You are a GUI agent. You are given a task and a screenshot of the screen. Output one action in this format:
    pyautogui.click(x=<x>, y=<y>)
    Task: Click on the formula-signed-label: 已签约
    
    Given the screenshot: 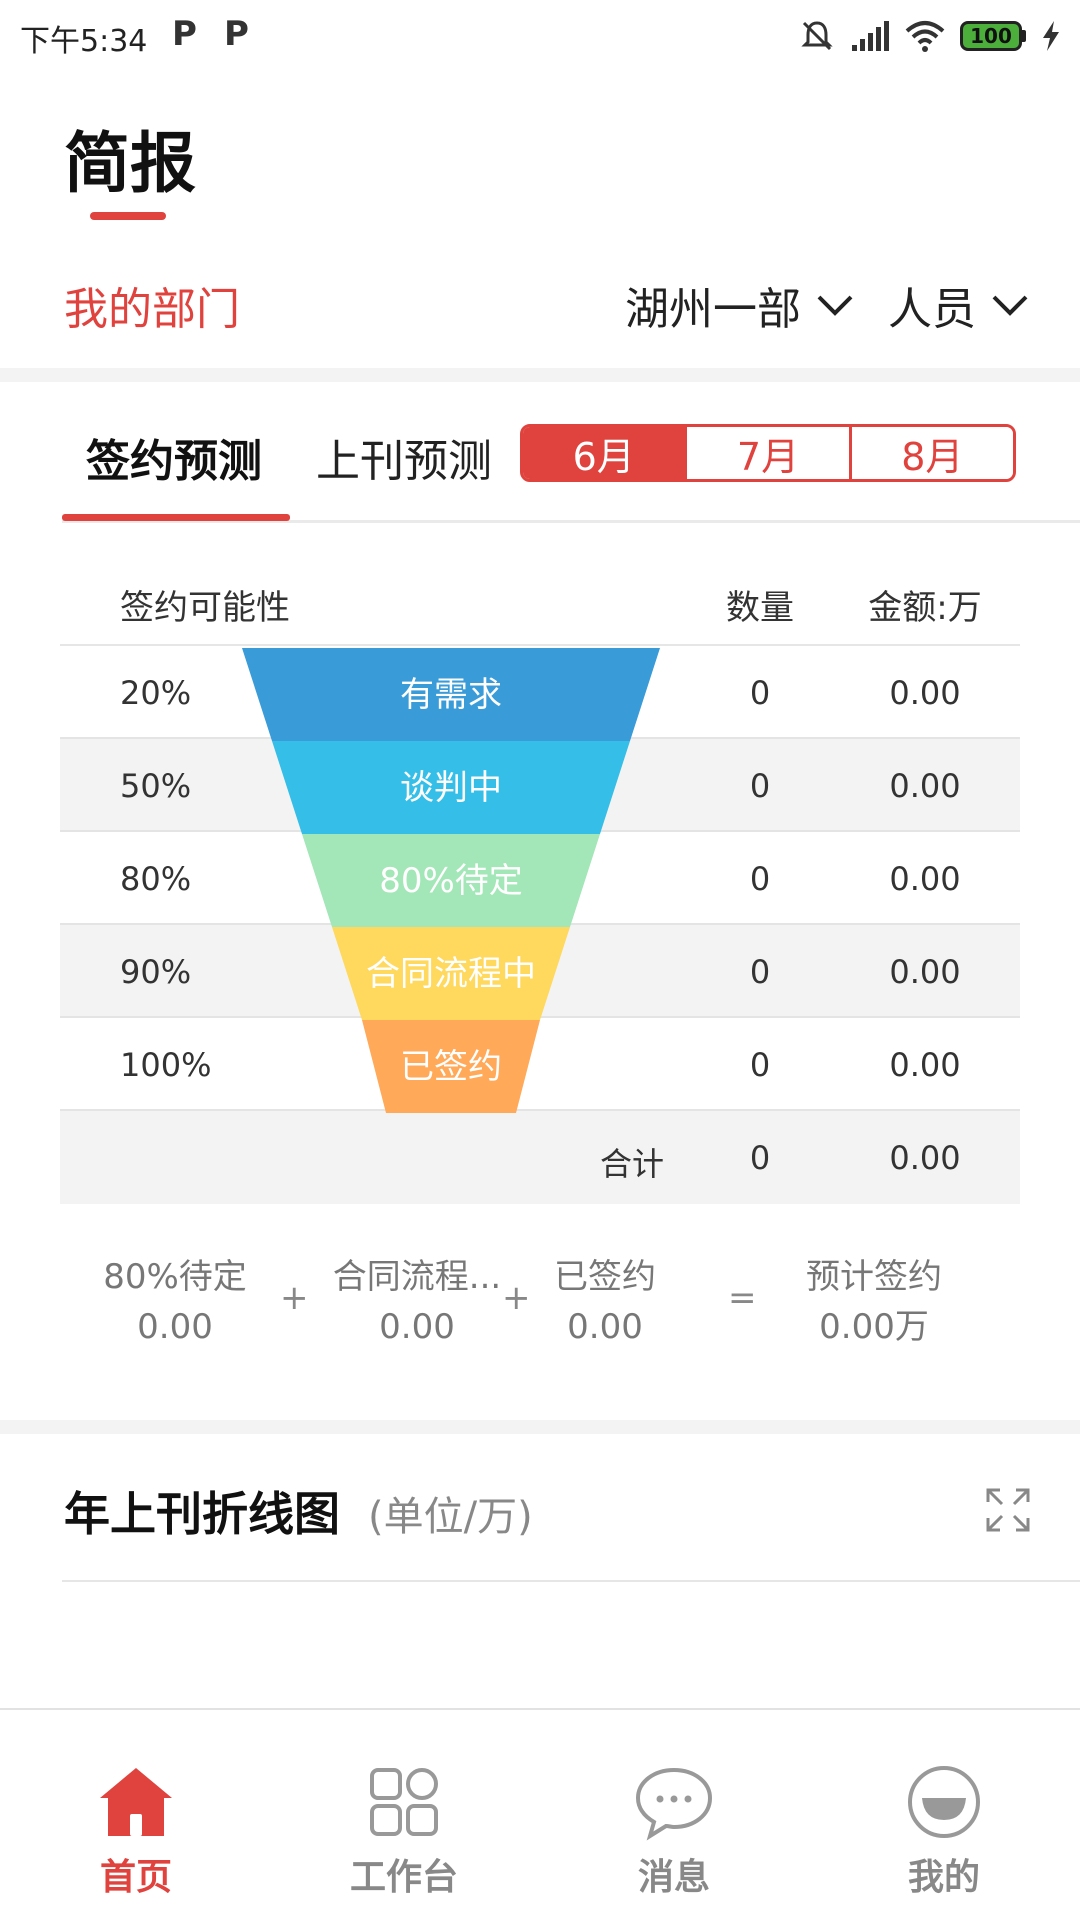 What is the action you would take?
    pyautogui.click(x=605, y=1277)
    